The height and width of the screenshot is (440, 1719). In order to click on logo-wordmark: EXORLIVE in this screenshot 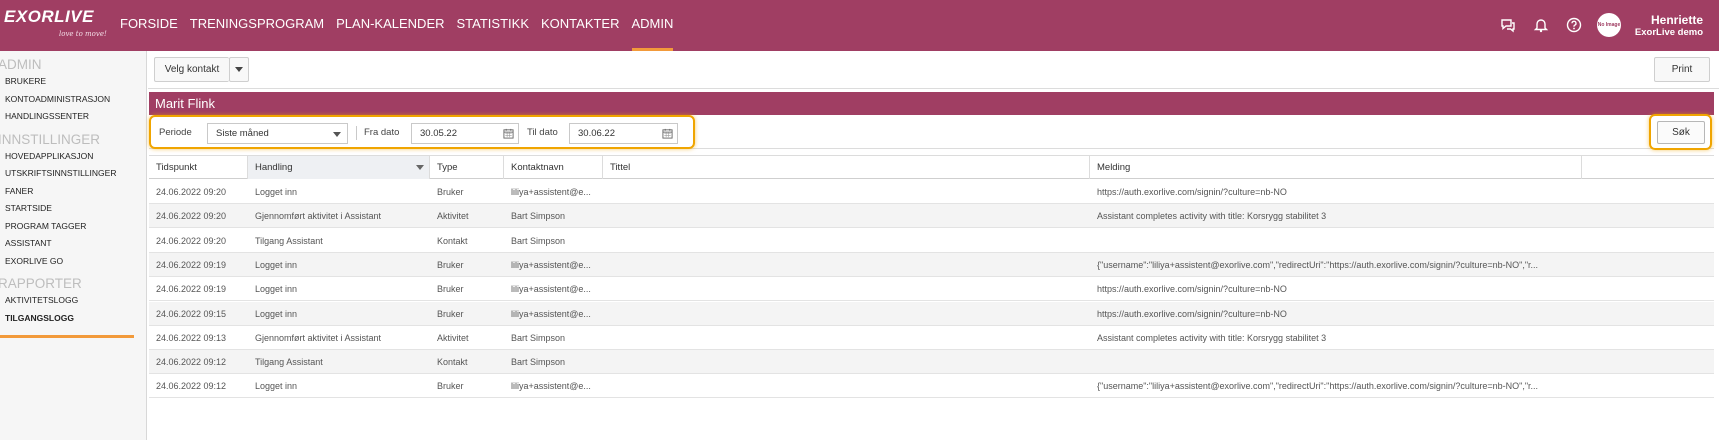, I will do `click(49, 16)`.